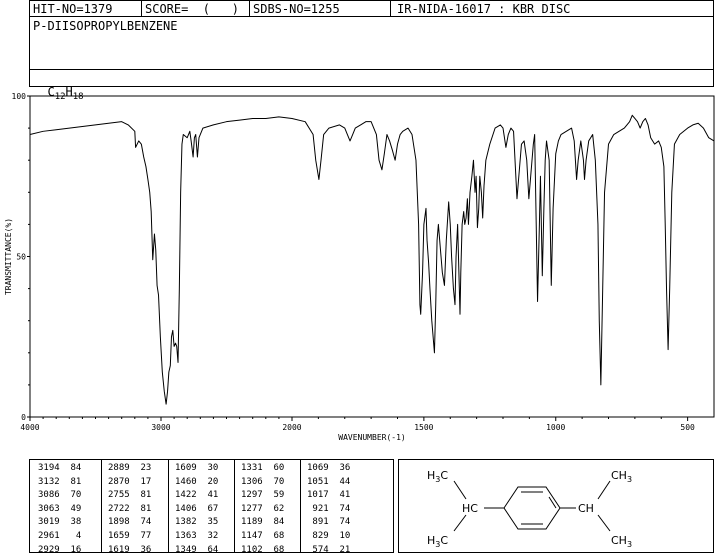 The image size is (715, 557). What do you see at coordinates (60, 481) in the screenshot?
I see `peak-entry: 3132 81` at bounding box center [60, 481].